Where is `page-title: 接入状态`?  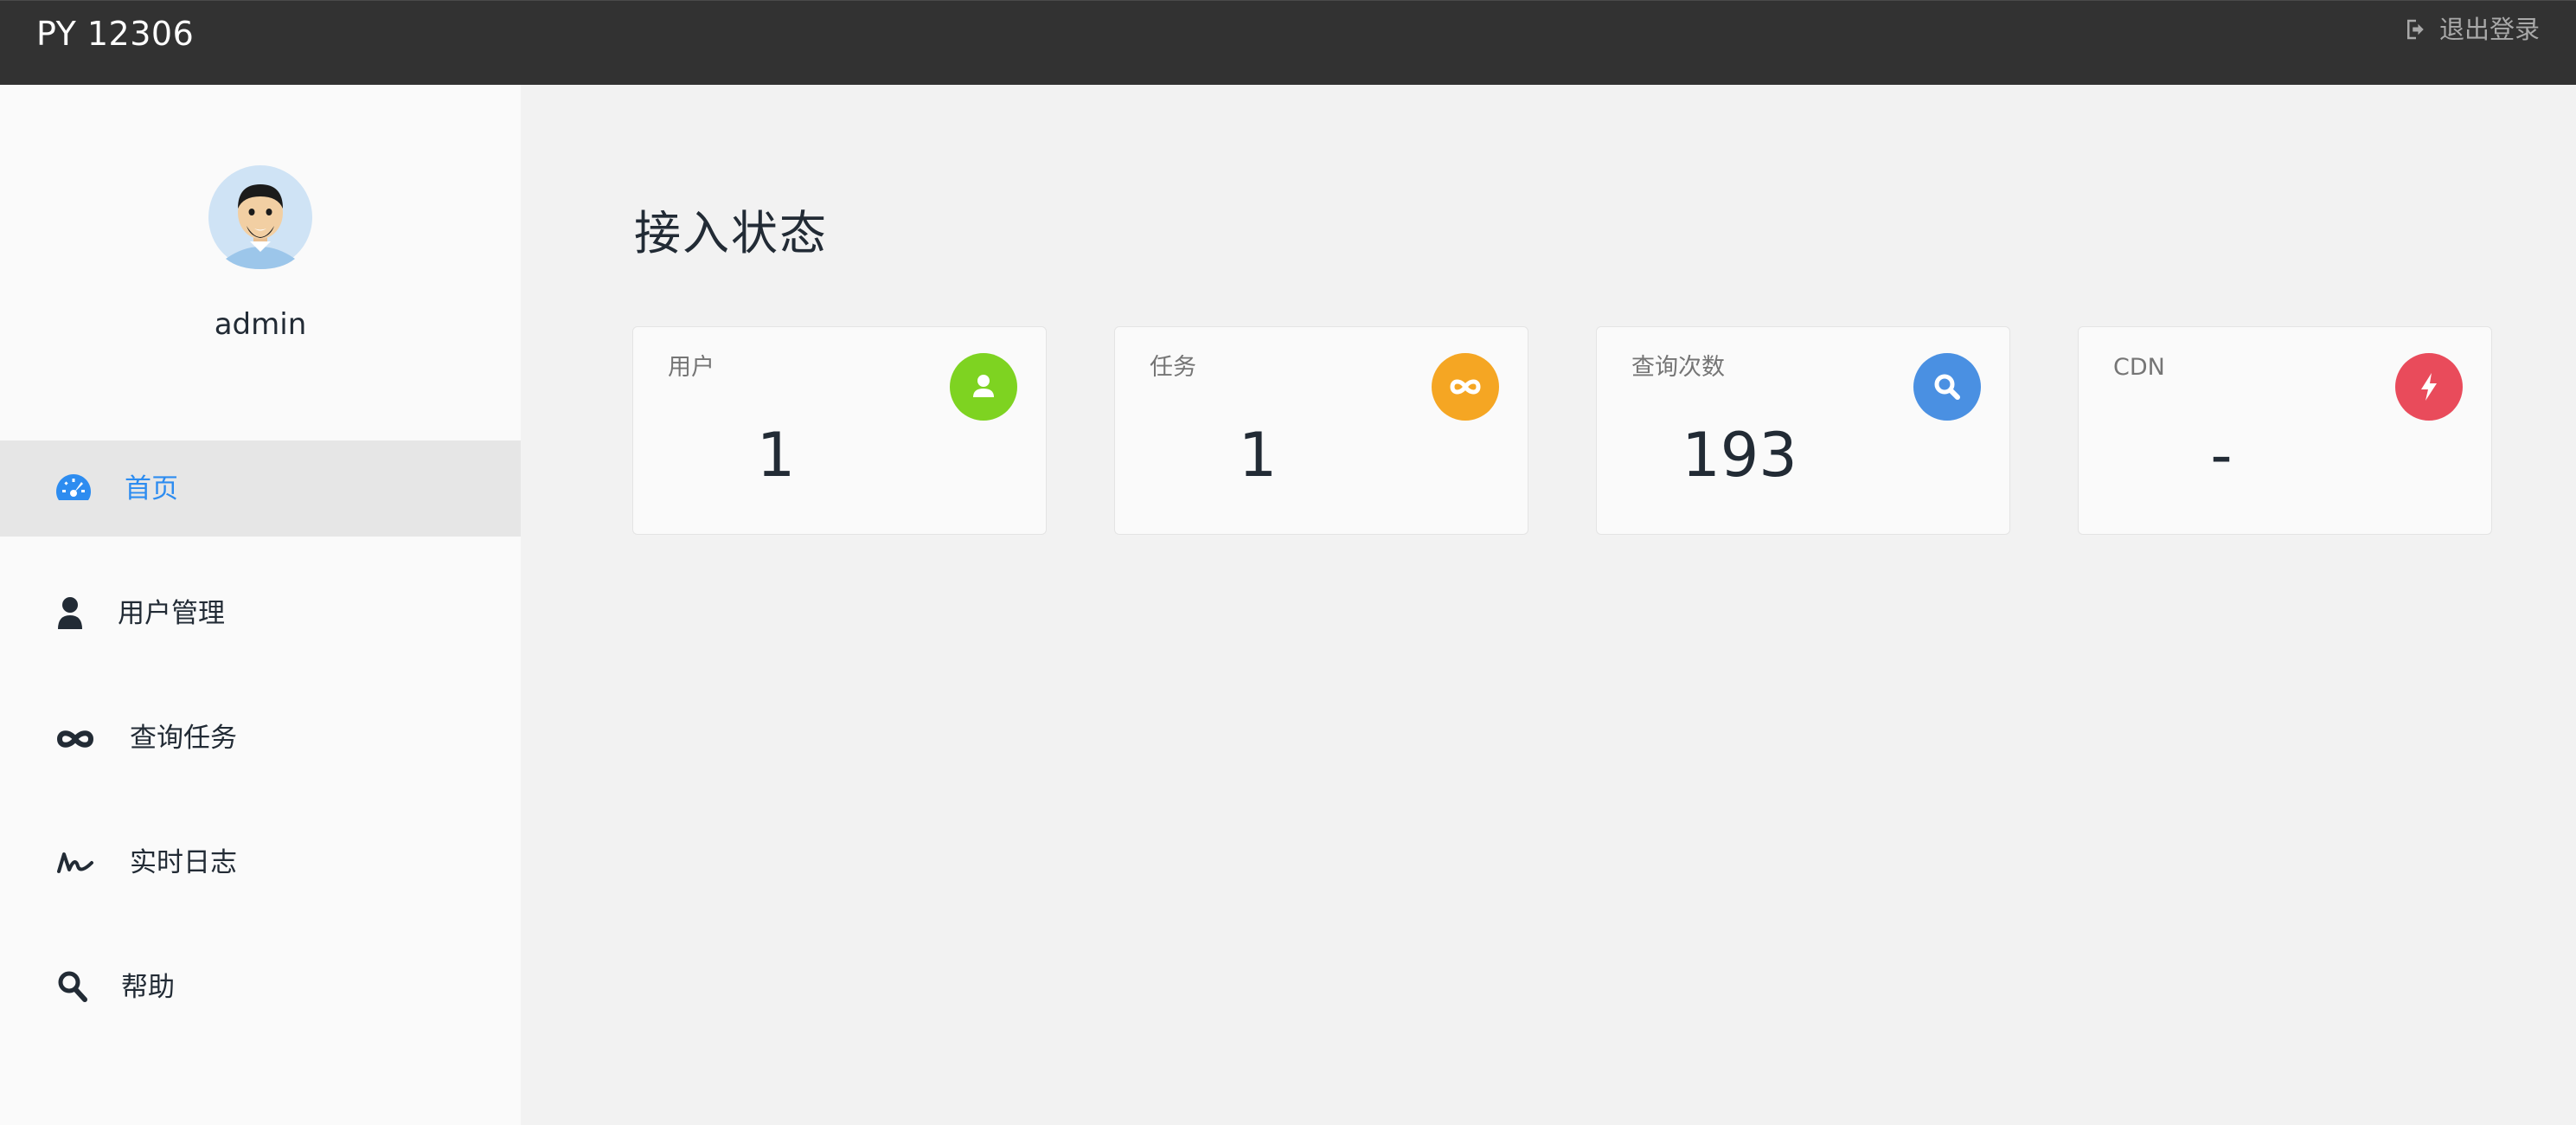
page-title: 接入状态 is located at coordinates (731, 233).